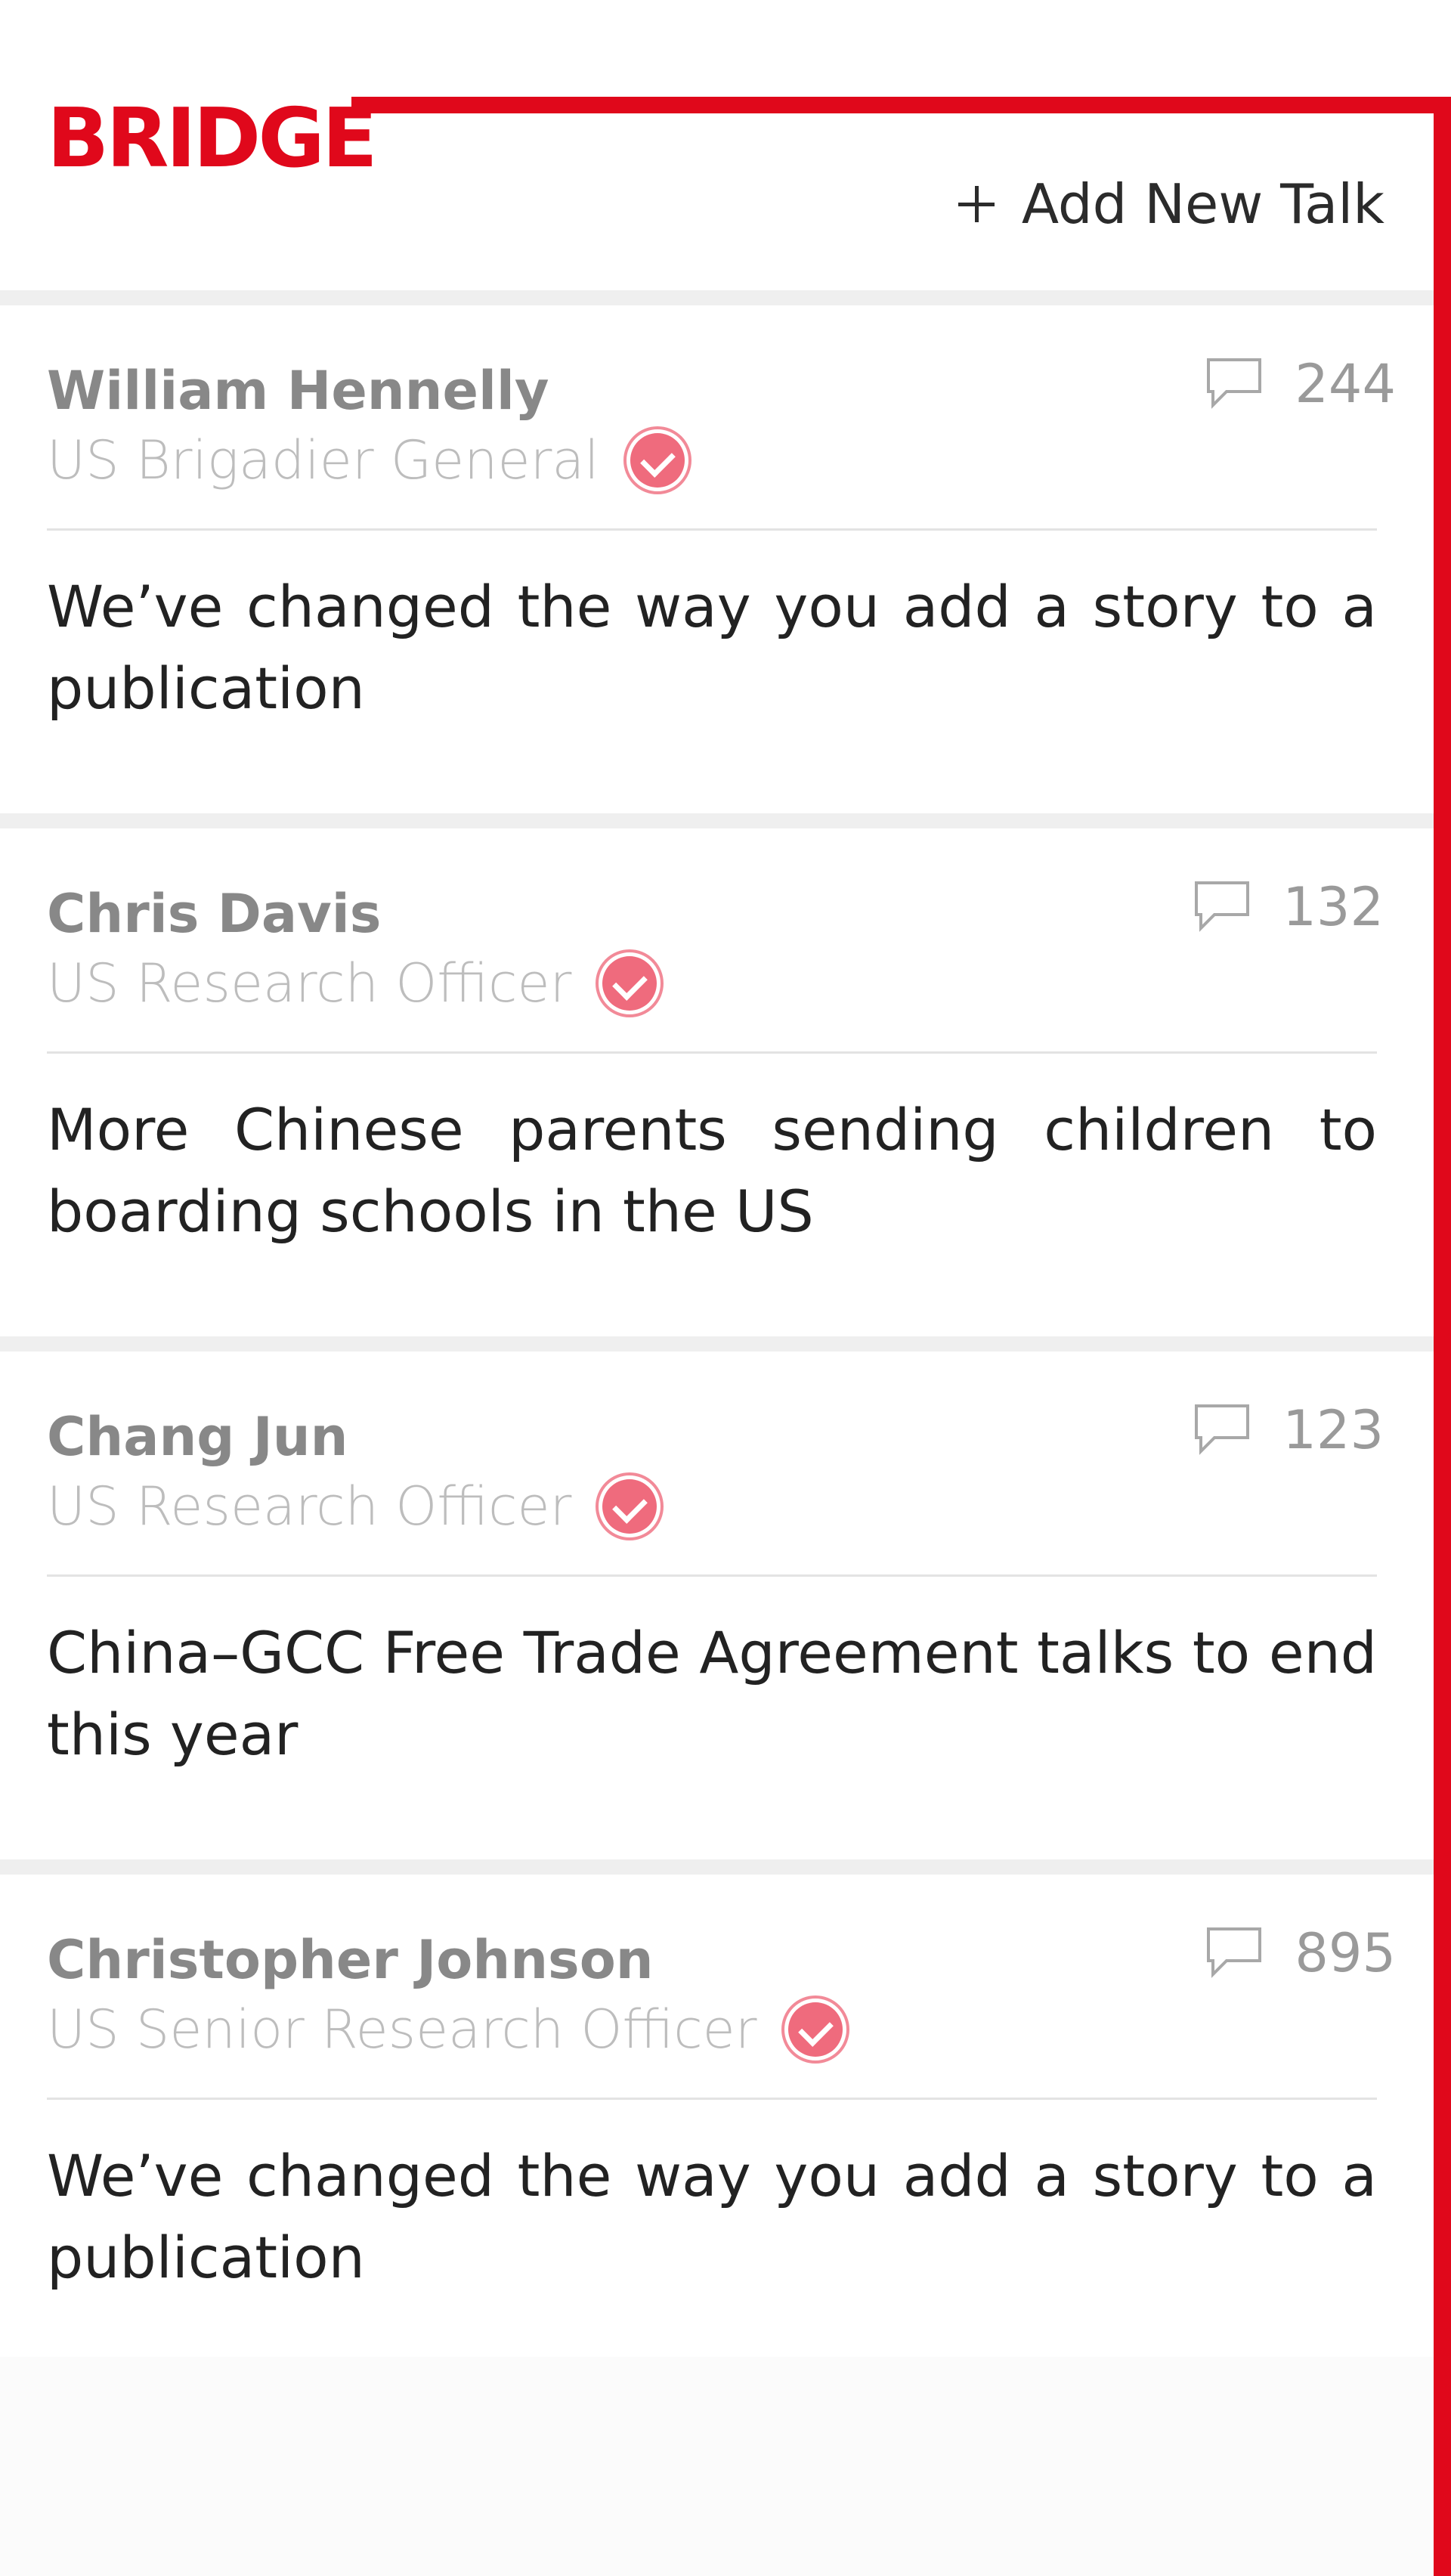 The image size is (1451, 2576). Describe the element at coordinates (901, 105) in the screenshot. I see `frame-top-bar` at that location.